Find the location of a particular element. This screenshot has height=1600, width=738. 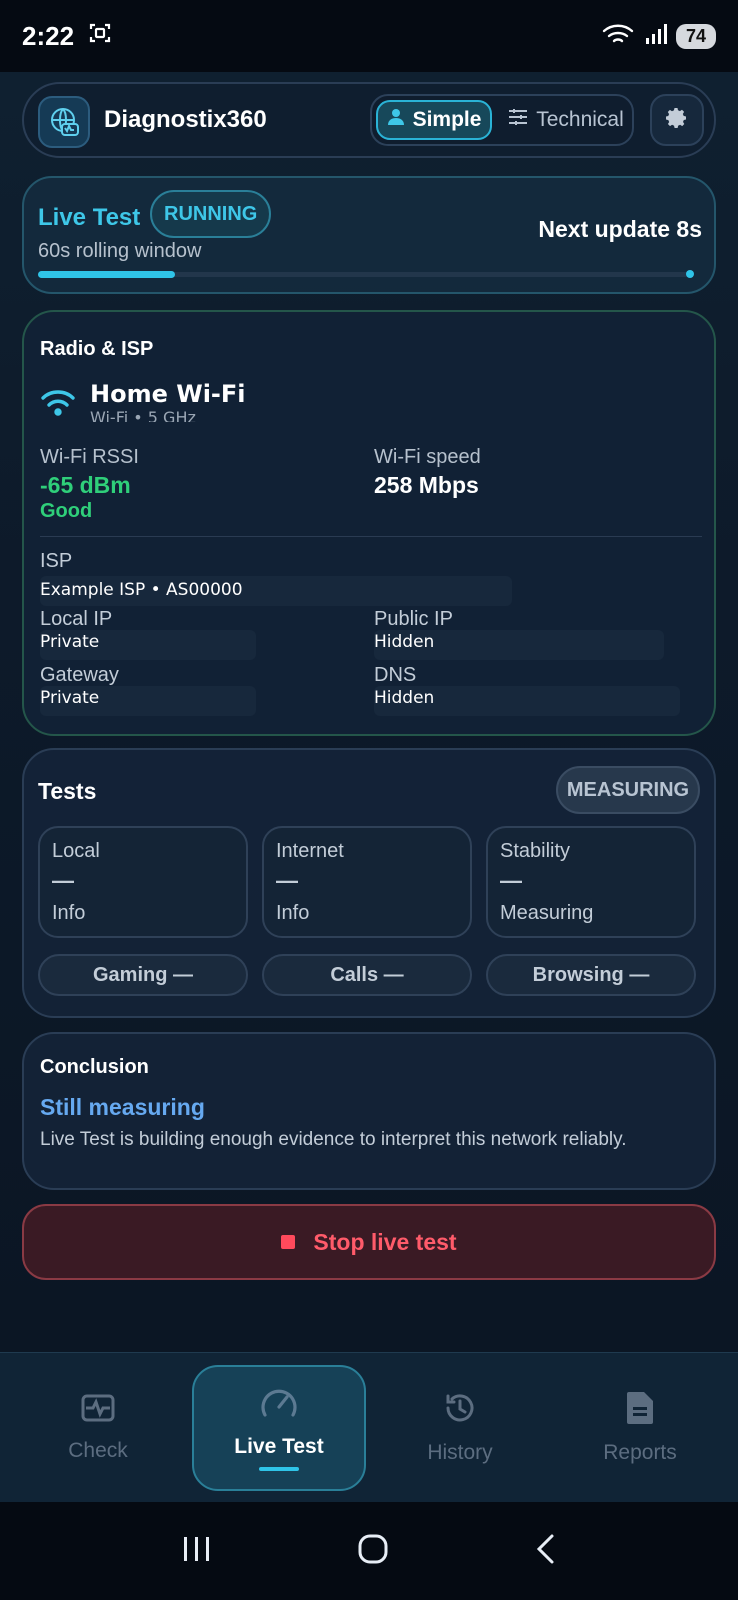

gaming-pill: Gaming — is located at coordinates (143, 975).